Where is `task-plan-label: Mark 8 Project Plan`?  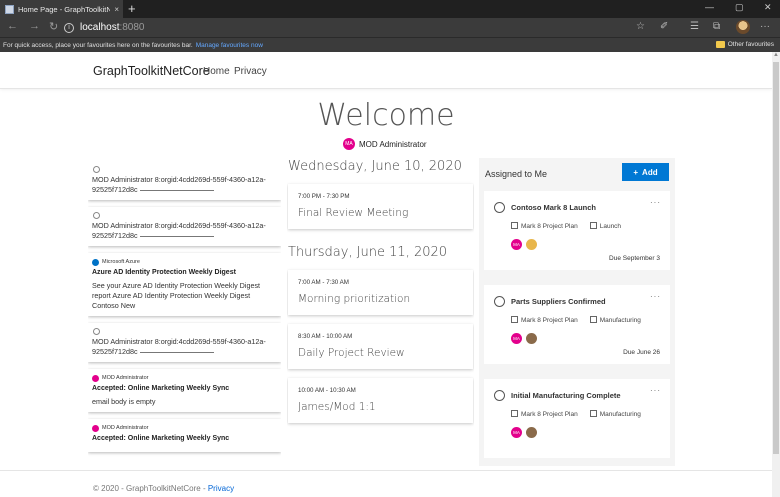 task-plan-label: Mark 8 Project Plan is located at coordinates (549, 414).